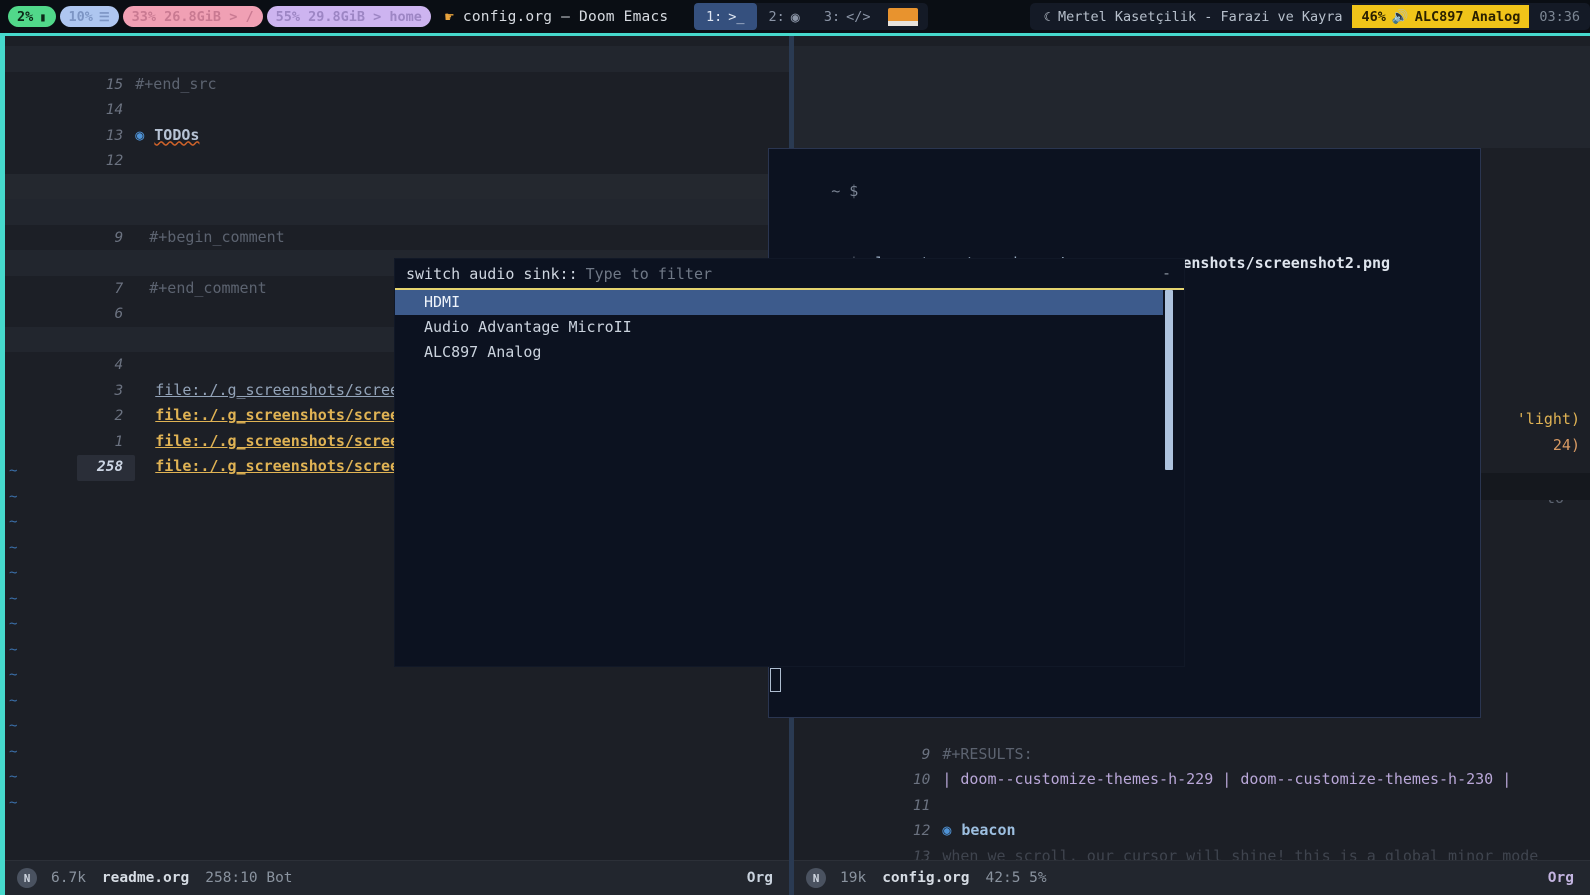 The width and height of the screenshot is (1590, 895). What do you see at coordinates (1016, 878) in the screenshot?
I see `cursor-position: 42:5 5%` at bounding box center [1016, 878].